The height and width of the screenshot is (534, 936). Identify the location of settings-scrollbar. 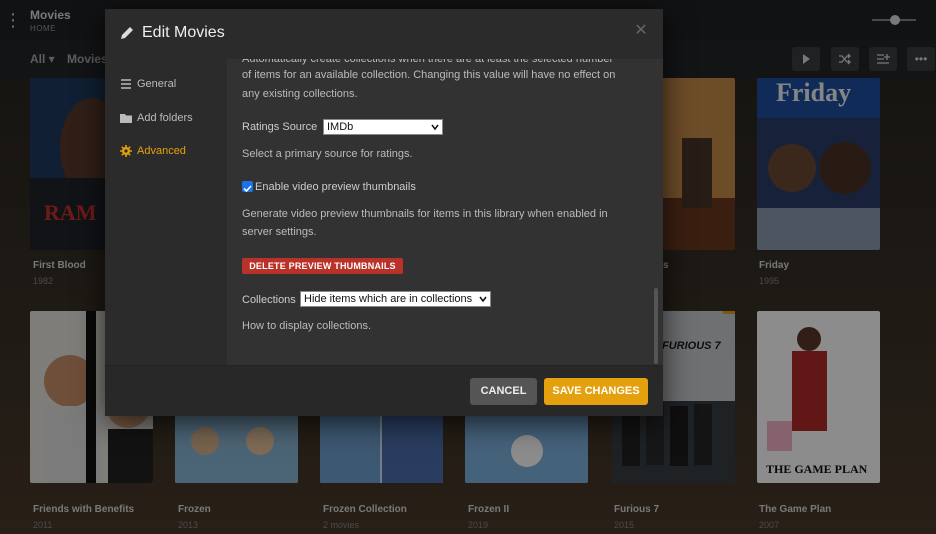
(656, 326).